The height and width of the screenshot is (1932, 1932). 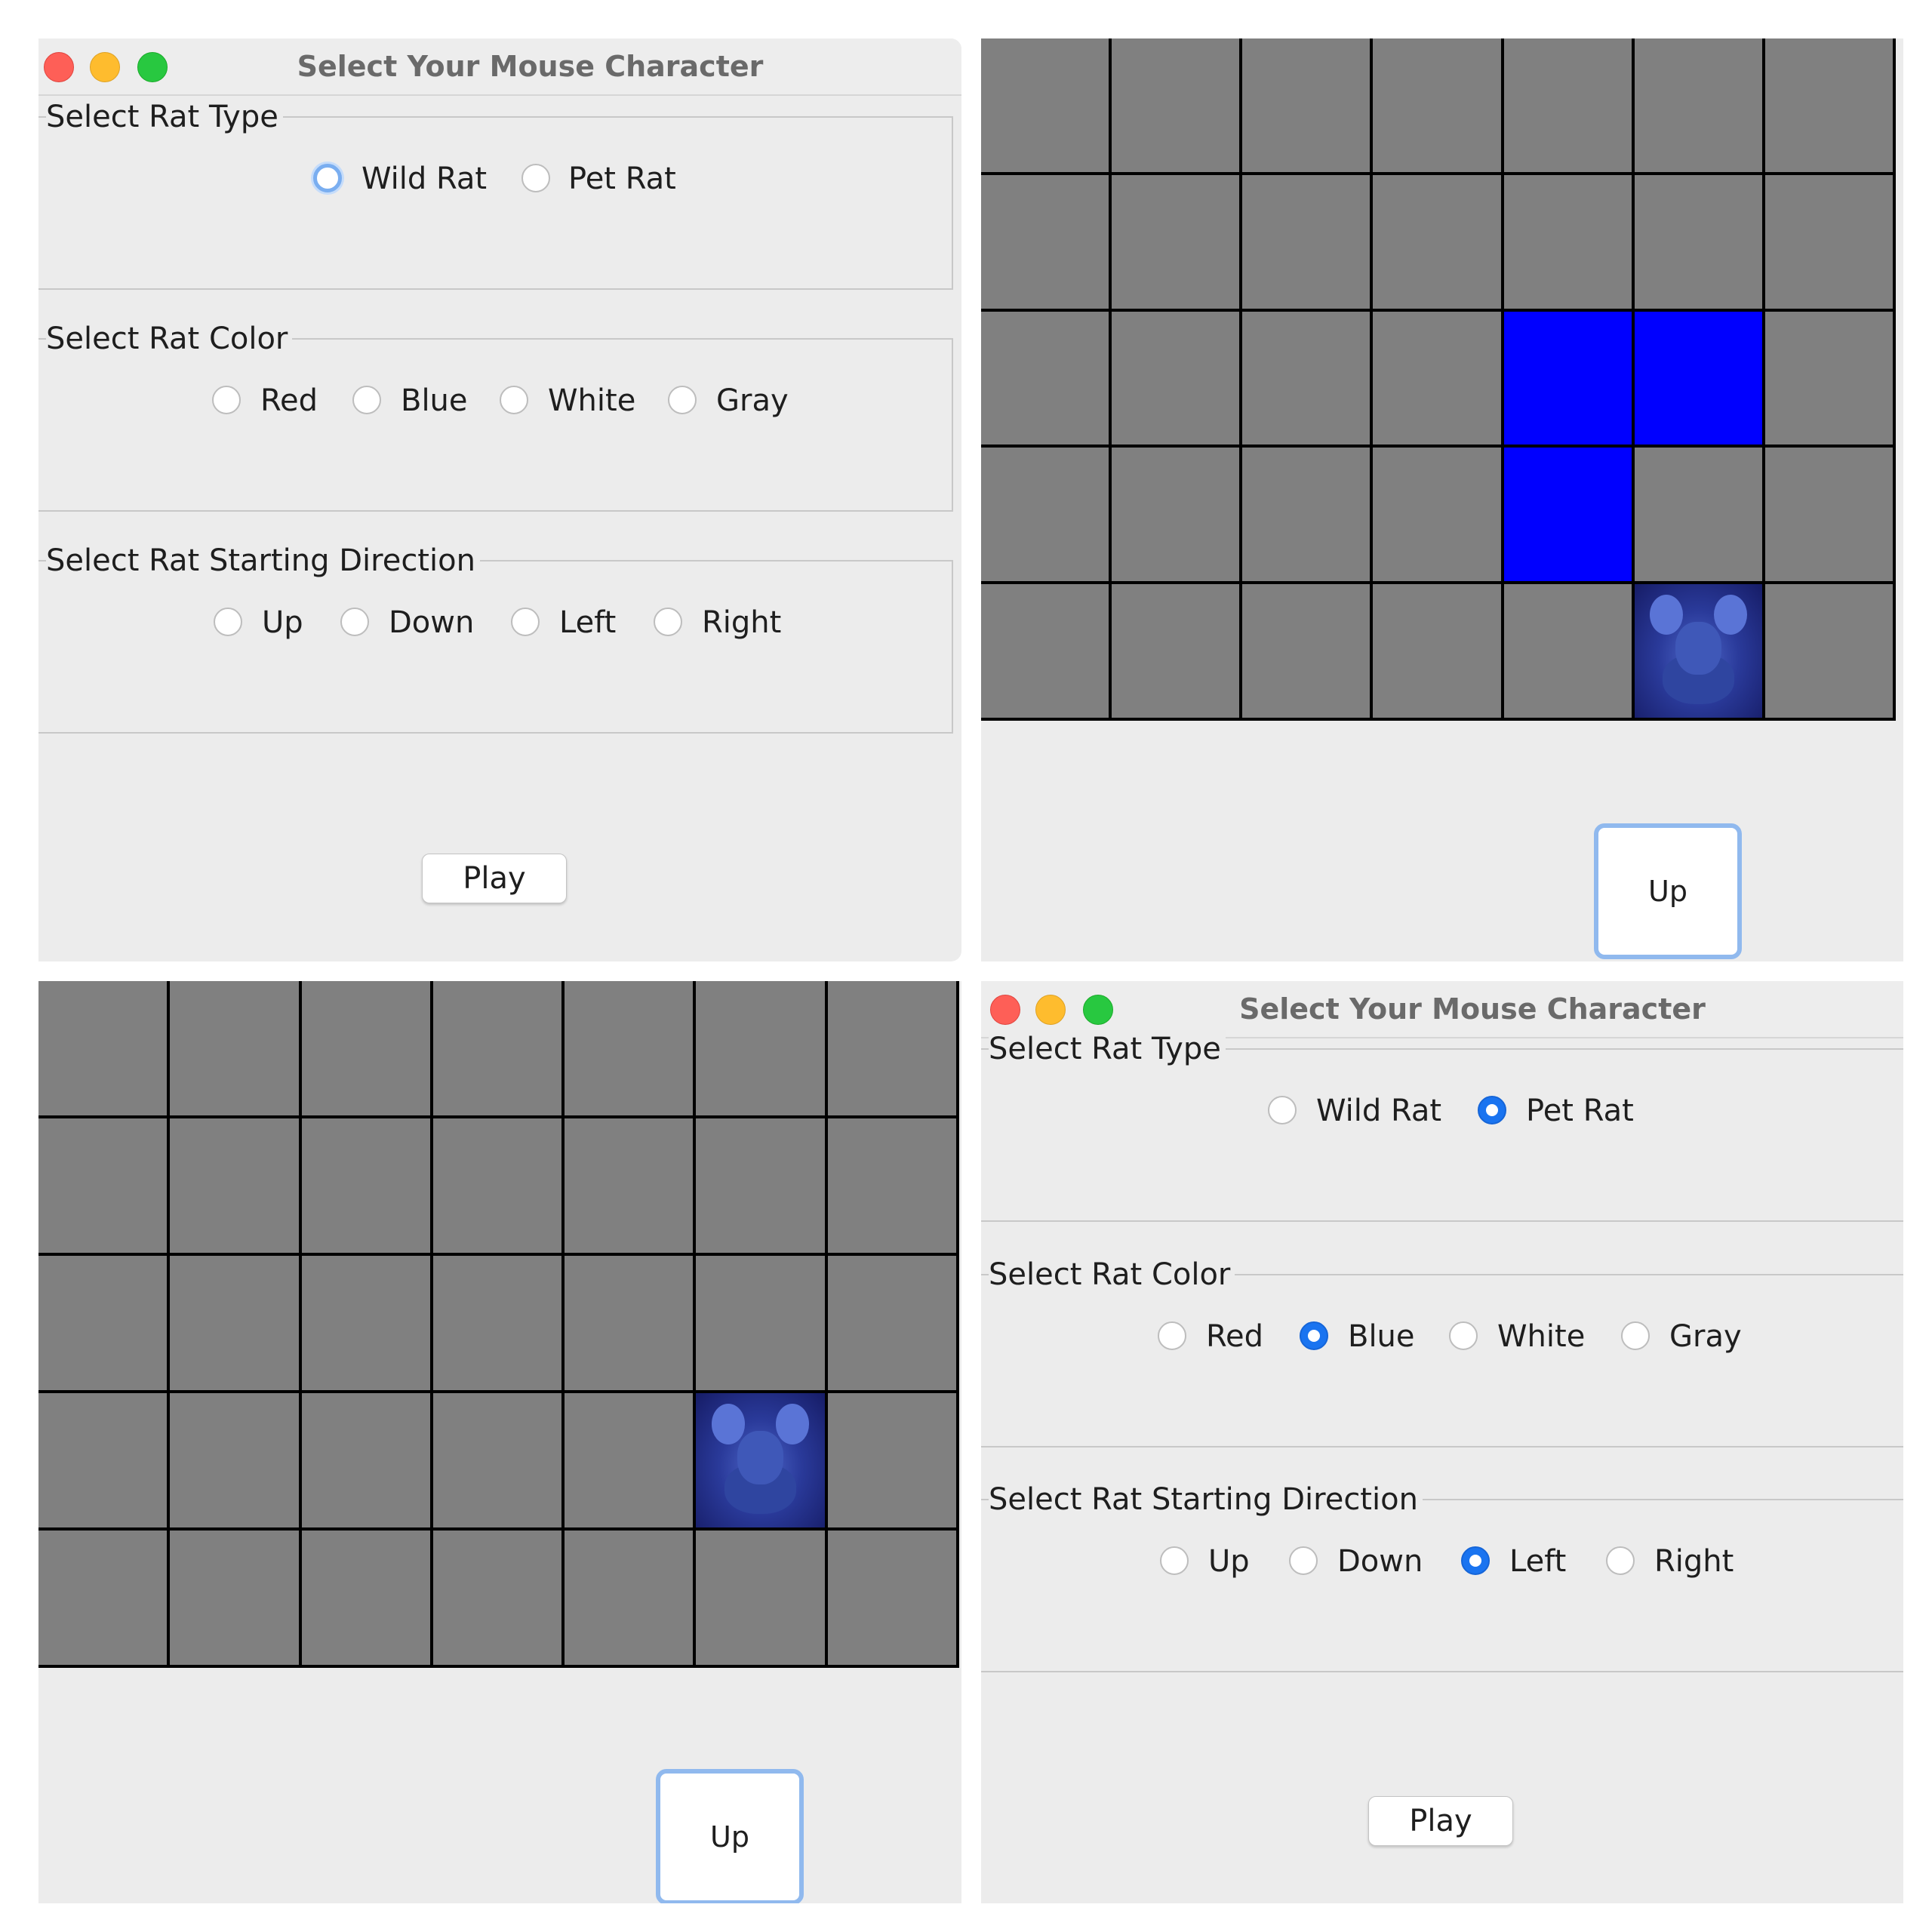 What do you see at coordinates (432, 622) in the screenshot?
I see `radio-label: Down` at bounding box center [432, 622].